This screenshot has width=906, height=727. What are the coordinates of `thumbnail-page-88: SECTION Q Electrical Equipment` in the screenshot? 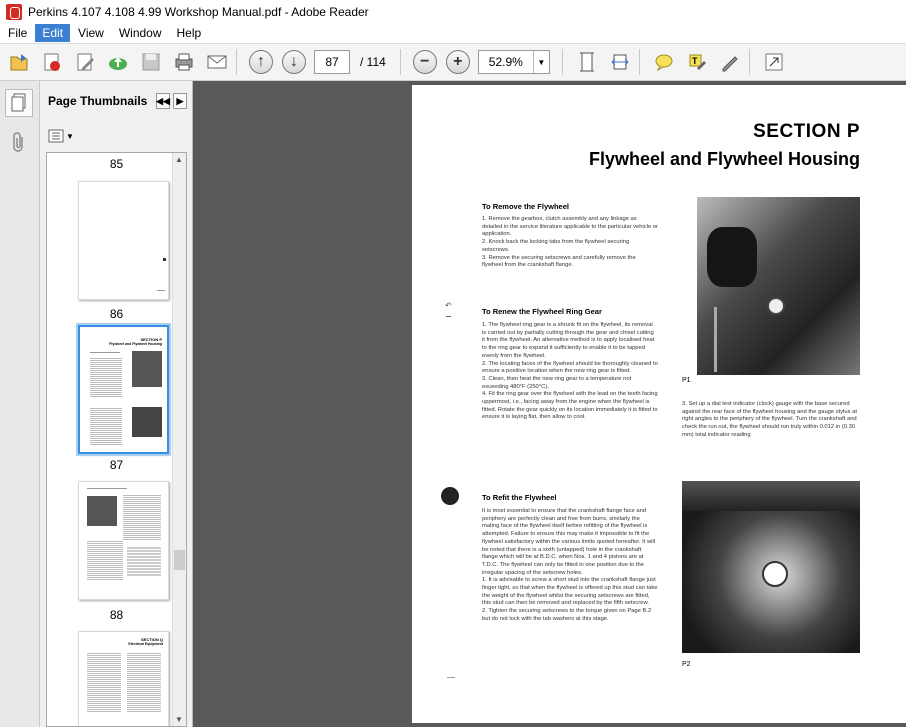 It's located at (123, 678).